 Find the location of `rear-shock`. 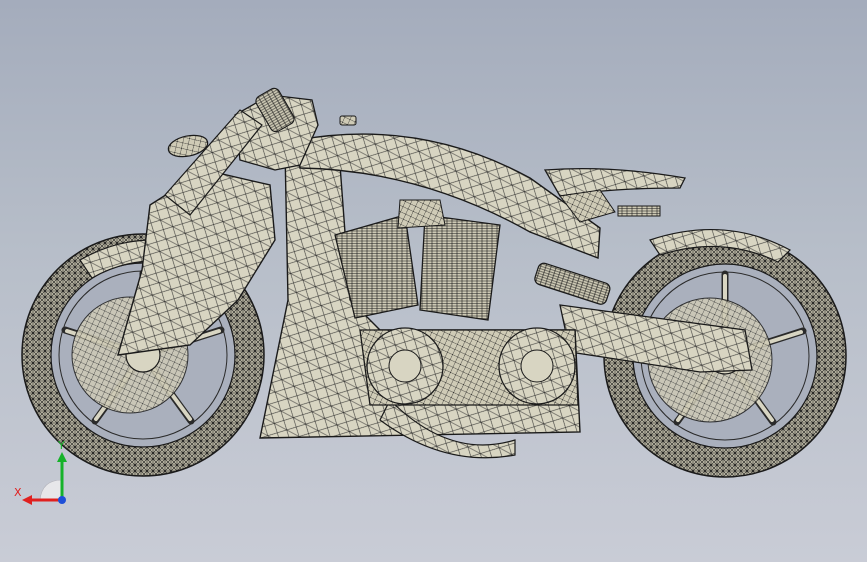

rear-shock is located at coordinates (572, 284).